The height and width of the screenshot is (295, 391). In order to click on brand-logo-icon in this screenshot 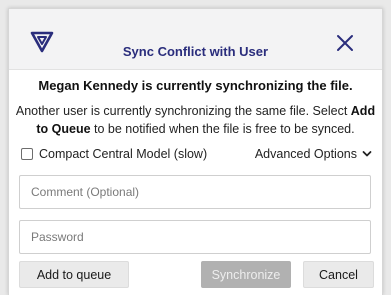, I will do `click(42, 42)`.